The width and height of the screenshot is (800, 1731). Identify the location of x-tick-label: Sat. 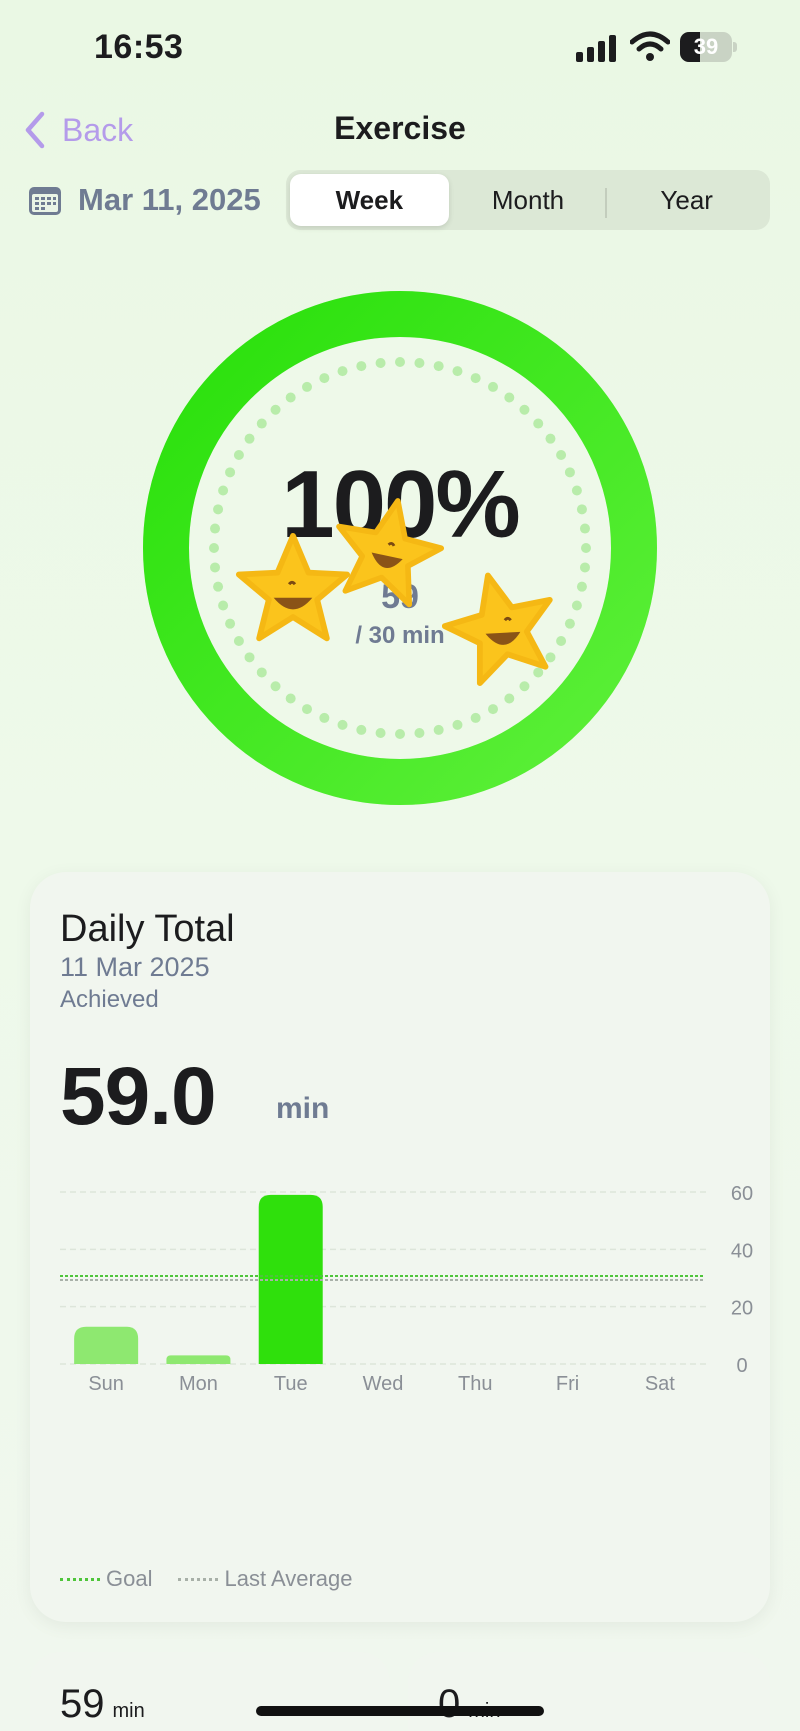
(660, 1384).